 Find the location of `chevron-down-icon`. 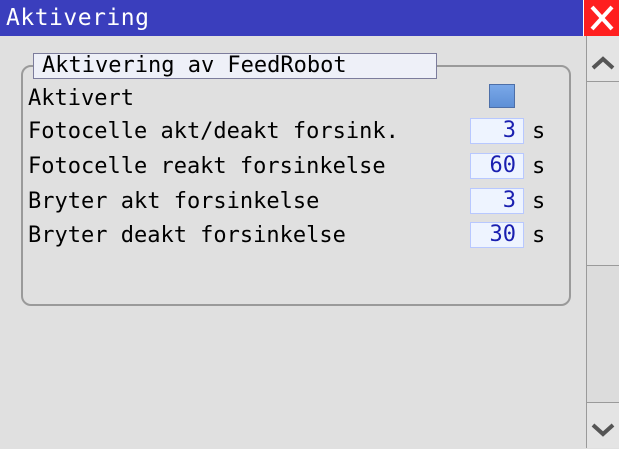

chevron-down-icon is located at coordinates (603, 430).